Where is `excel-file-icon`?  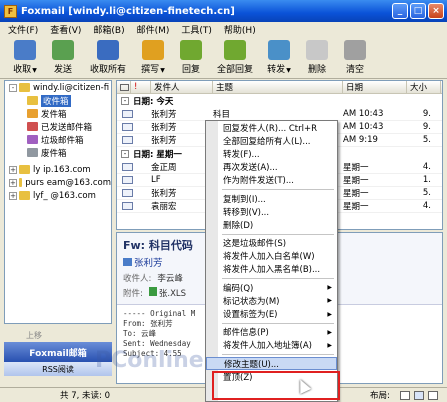 excel-file-icon is located at coordinates (152, 291).